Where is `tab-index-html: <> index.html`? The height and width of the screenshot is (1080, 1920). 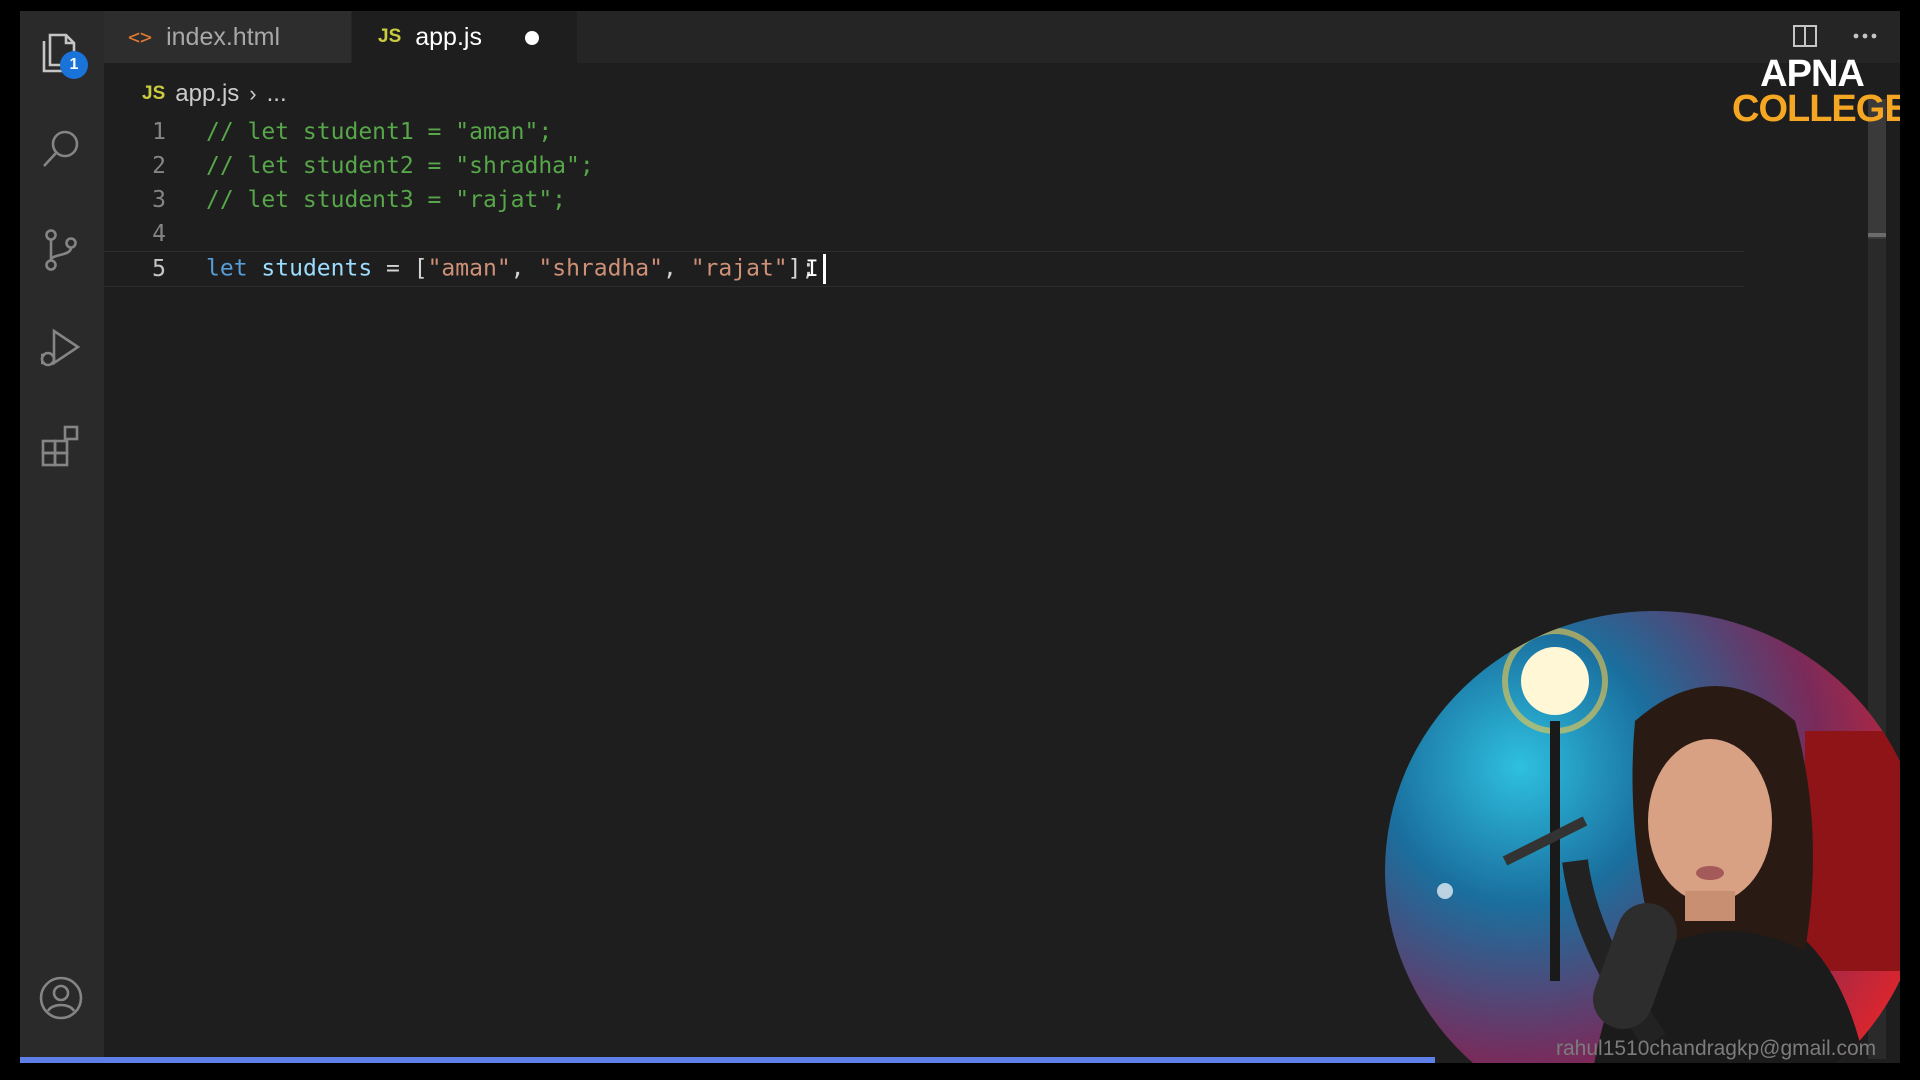
tab-index-html: <> index.html is located at coordinates (227, 37).